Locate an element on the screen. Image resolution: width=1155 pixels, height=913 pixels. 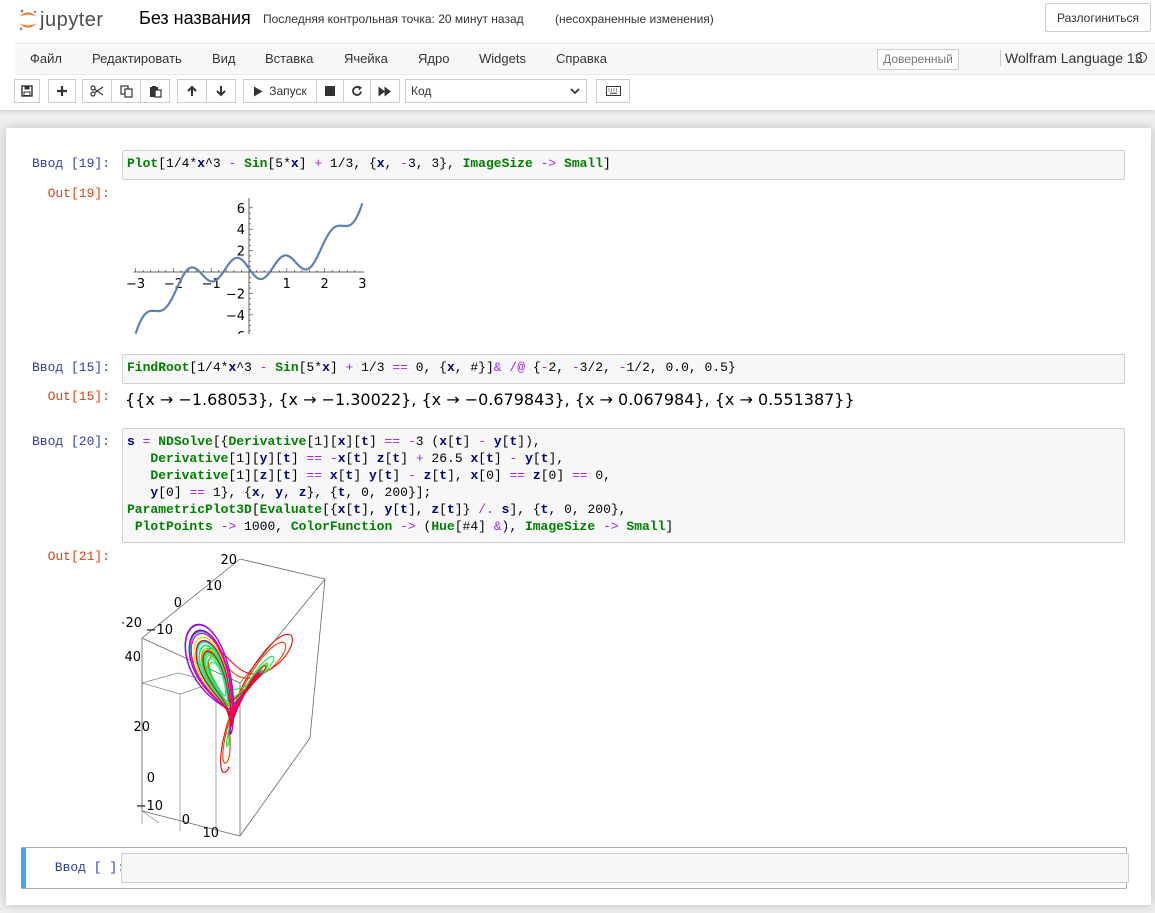
cut-icon is located at coordinates (97, 91).